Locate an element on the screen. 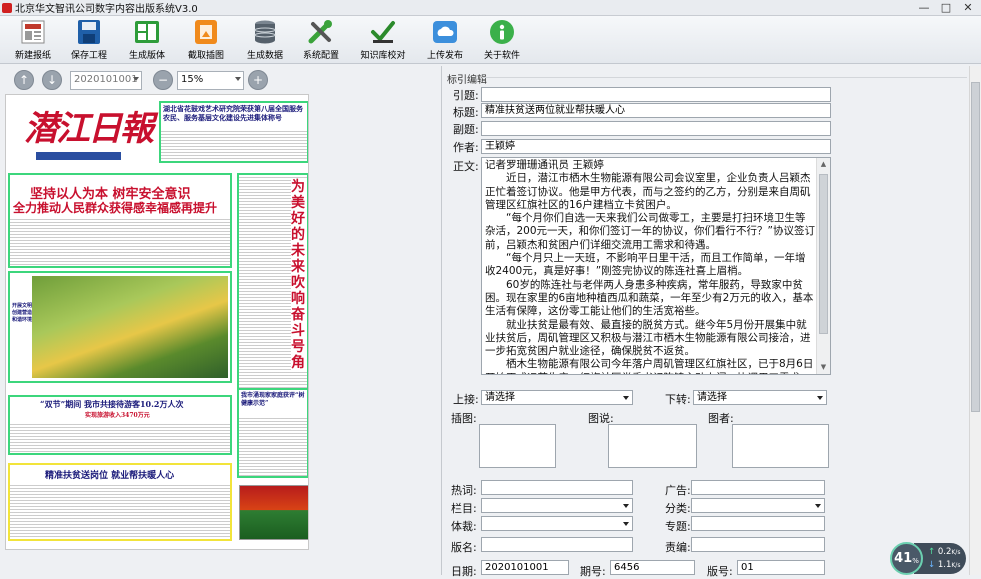  masthead-strip is located at coordinates (78, 156).